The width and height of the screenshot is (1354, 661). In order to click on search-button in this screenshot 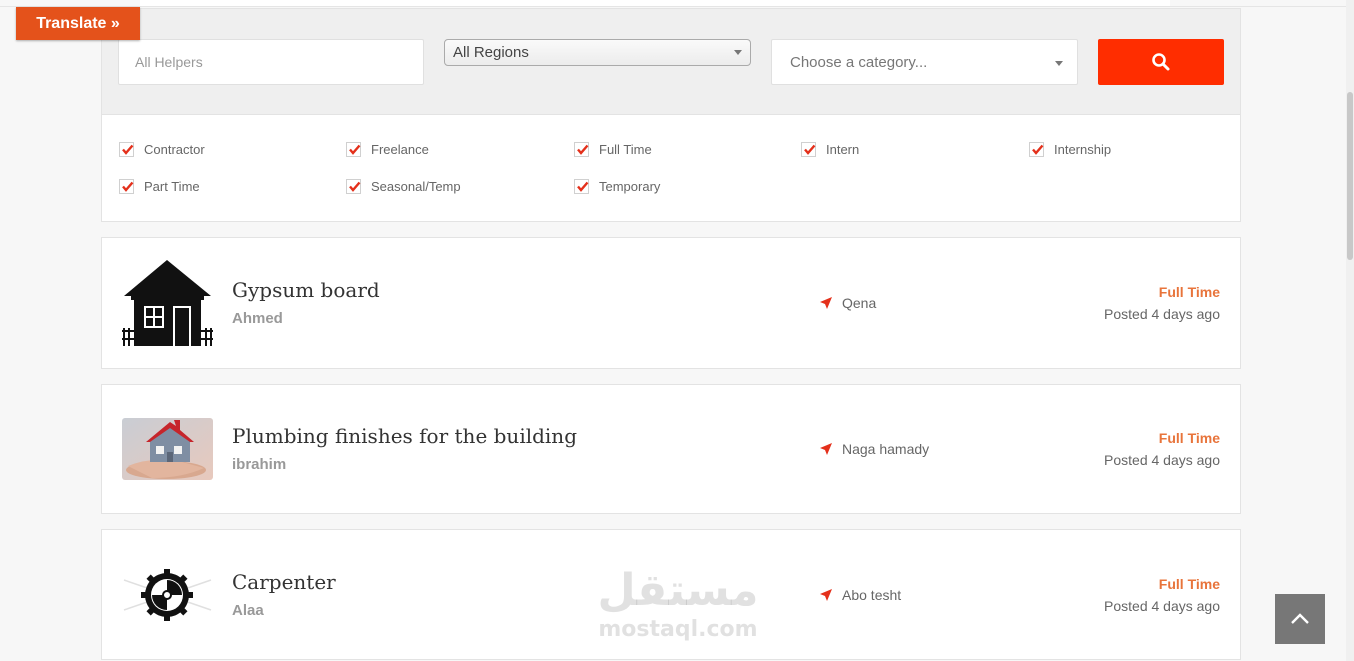, I will do `click(1161, 62)`.